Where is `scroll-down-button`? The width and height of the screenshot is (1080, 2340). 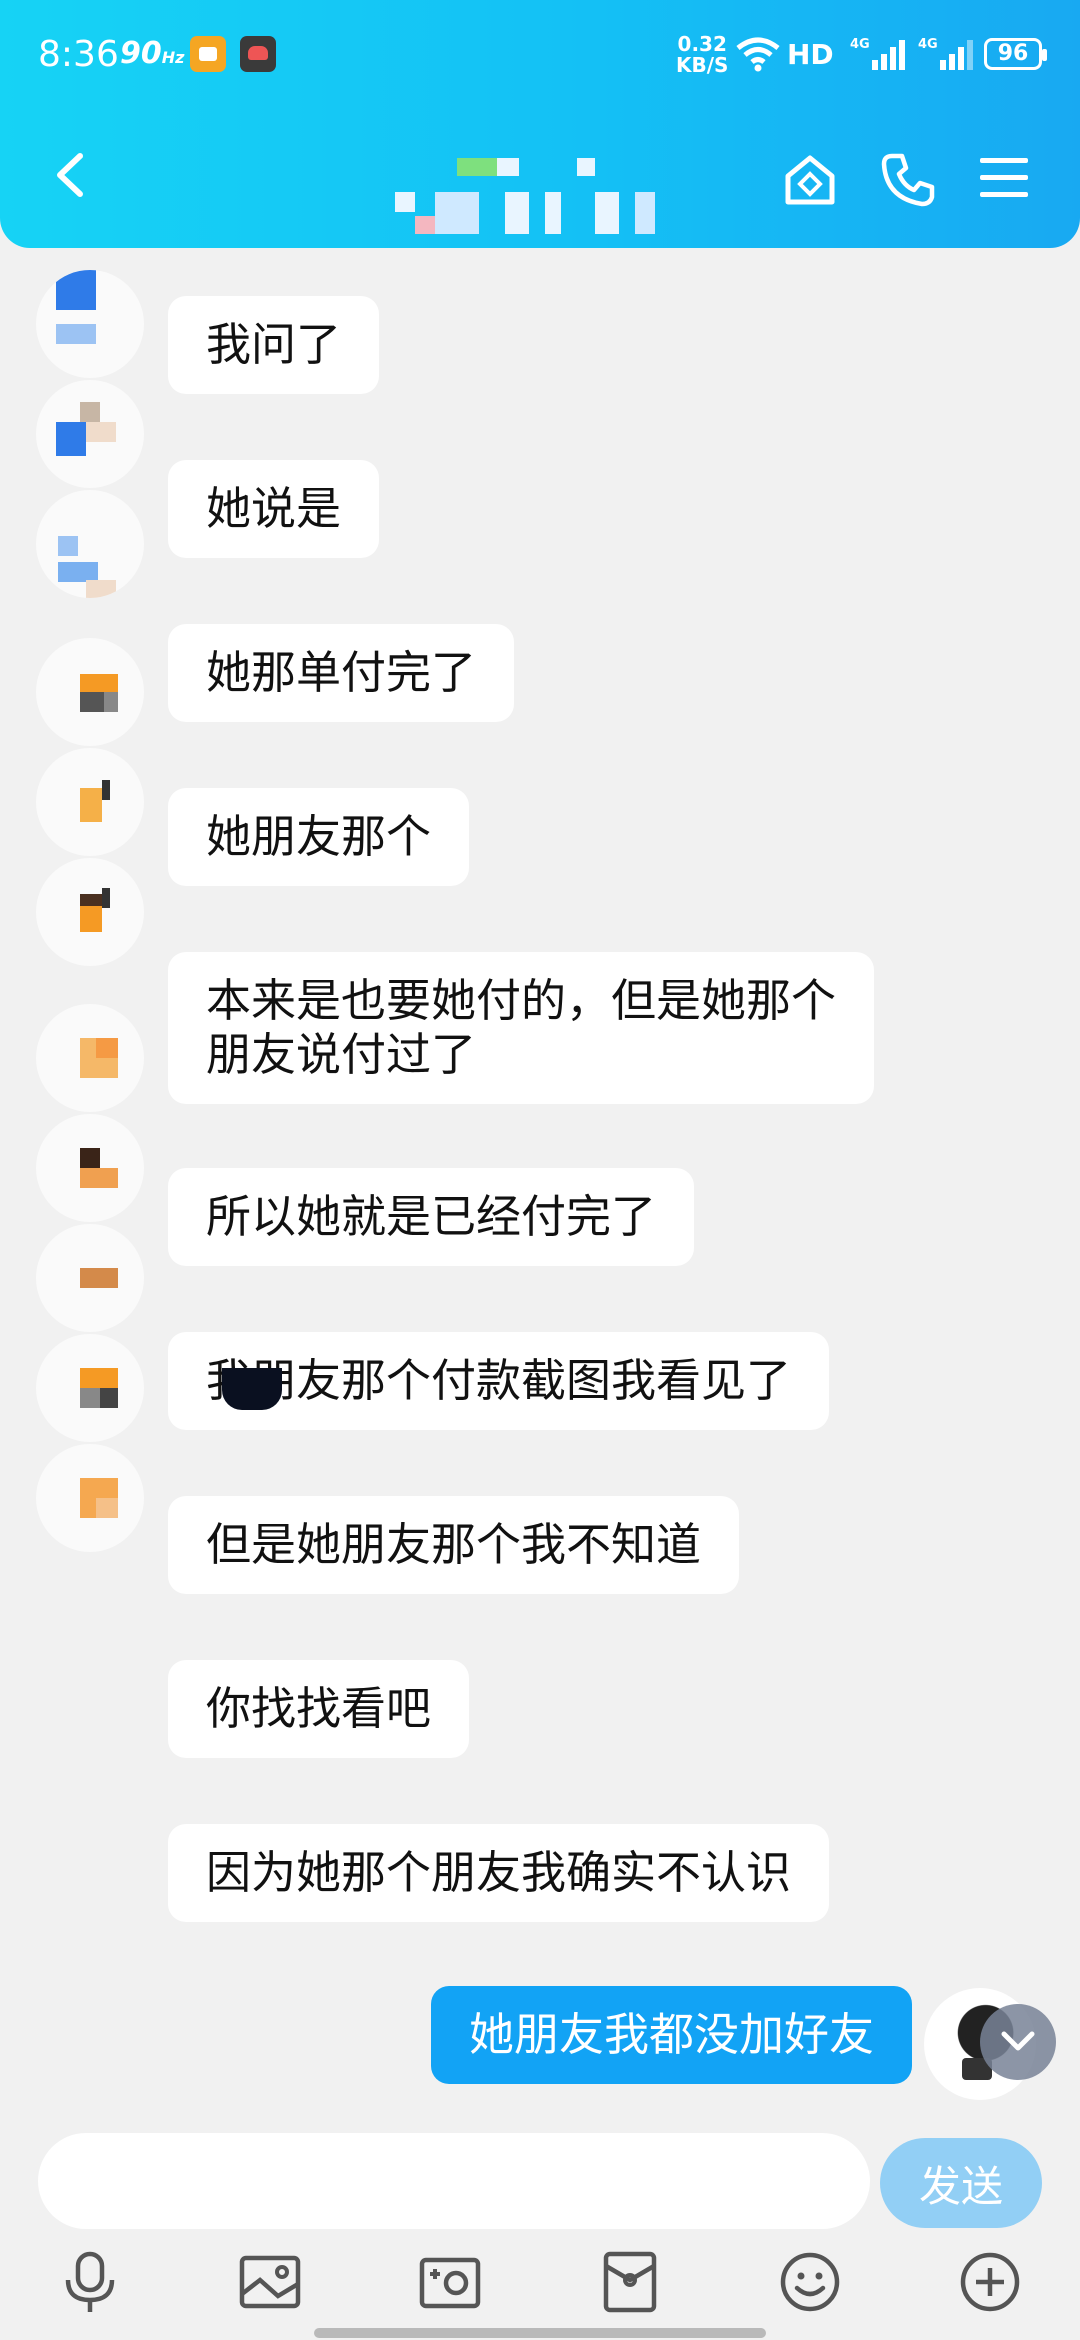
scroll-down-button is located at coordinates (1018, 2042).